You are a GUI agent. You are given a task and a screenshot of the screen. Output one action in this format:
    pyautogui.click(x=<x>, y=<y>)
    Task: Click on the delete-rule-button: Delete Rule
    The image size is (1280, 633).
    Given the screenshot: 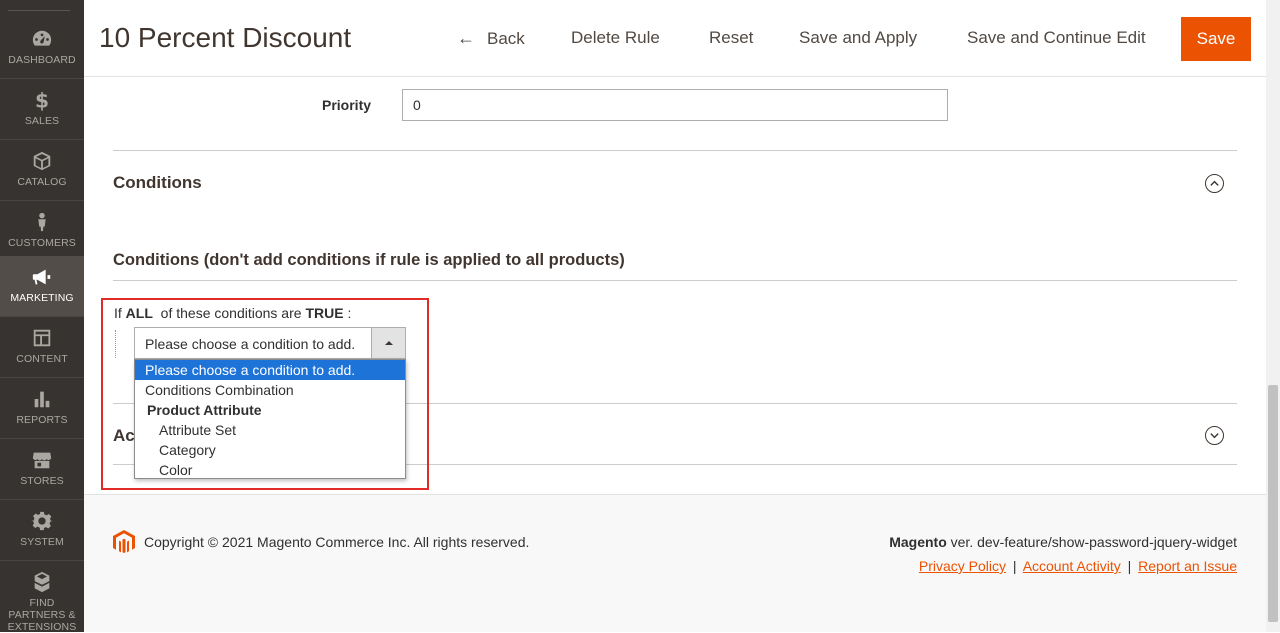 What is the action you would take?
    pyautogui.click(x=615, y=38)
    